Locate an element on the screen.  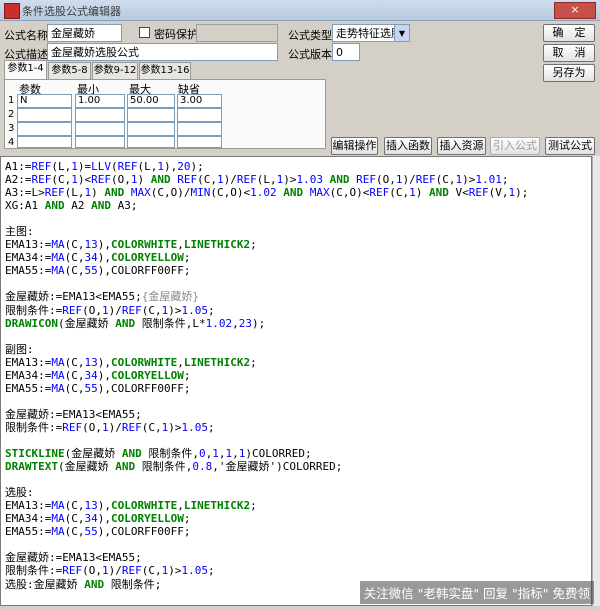
save-as-button: 另存为 is located at coordinates (569, 73).